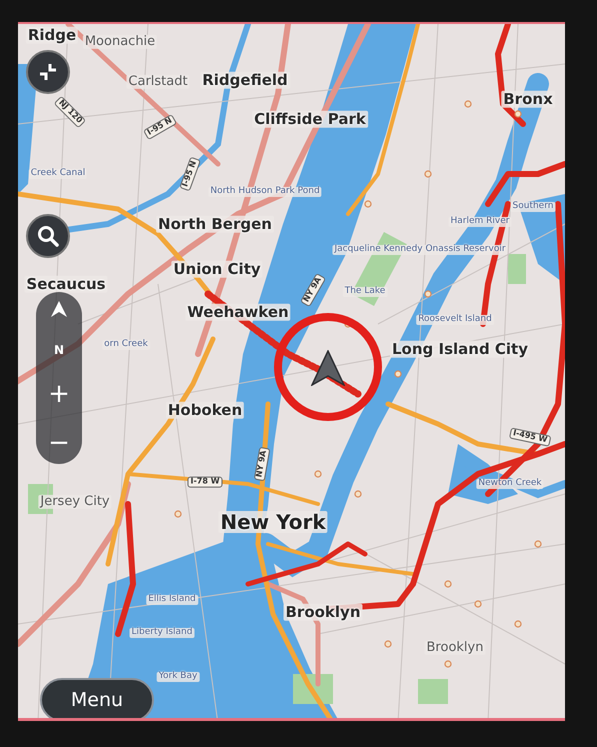 The width and height of the screenshot is (597, 747). Describe the element at coordinates (365, 292) in the screenshot. I see `feature-label: The Lake` at that location.